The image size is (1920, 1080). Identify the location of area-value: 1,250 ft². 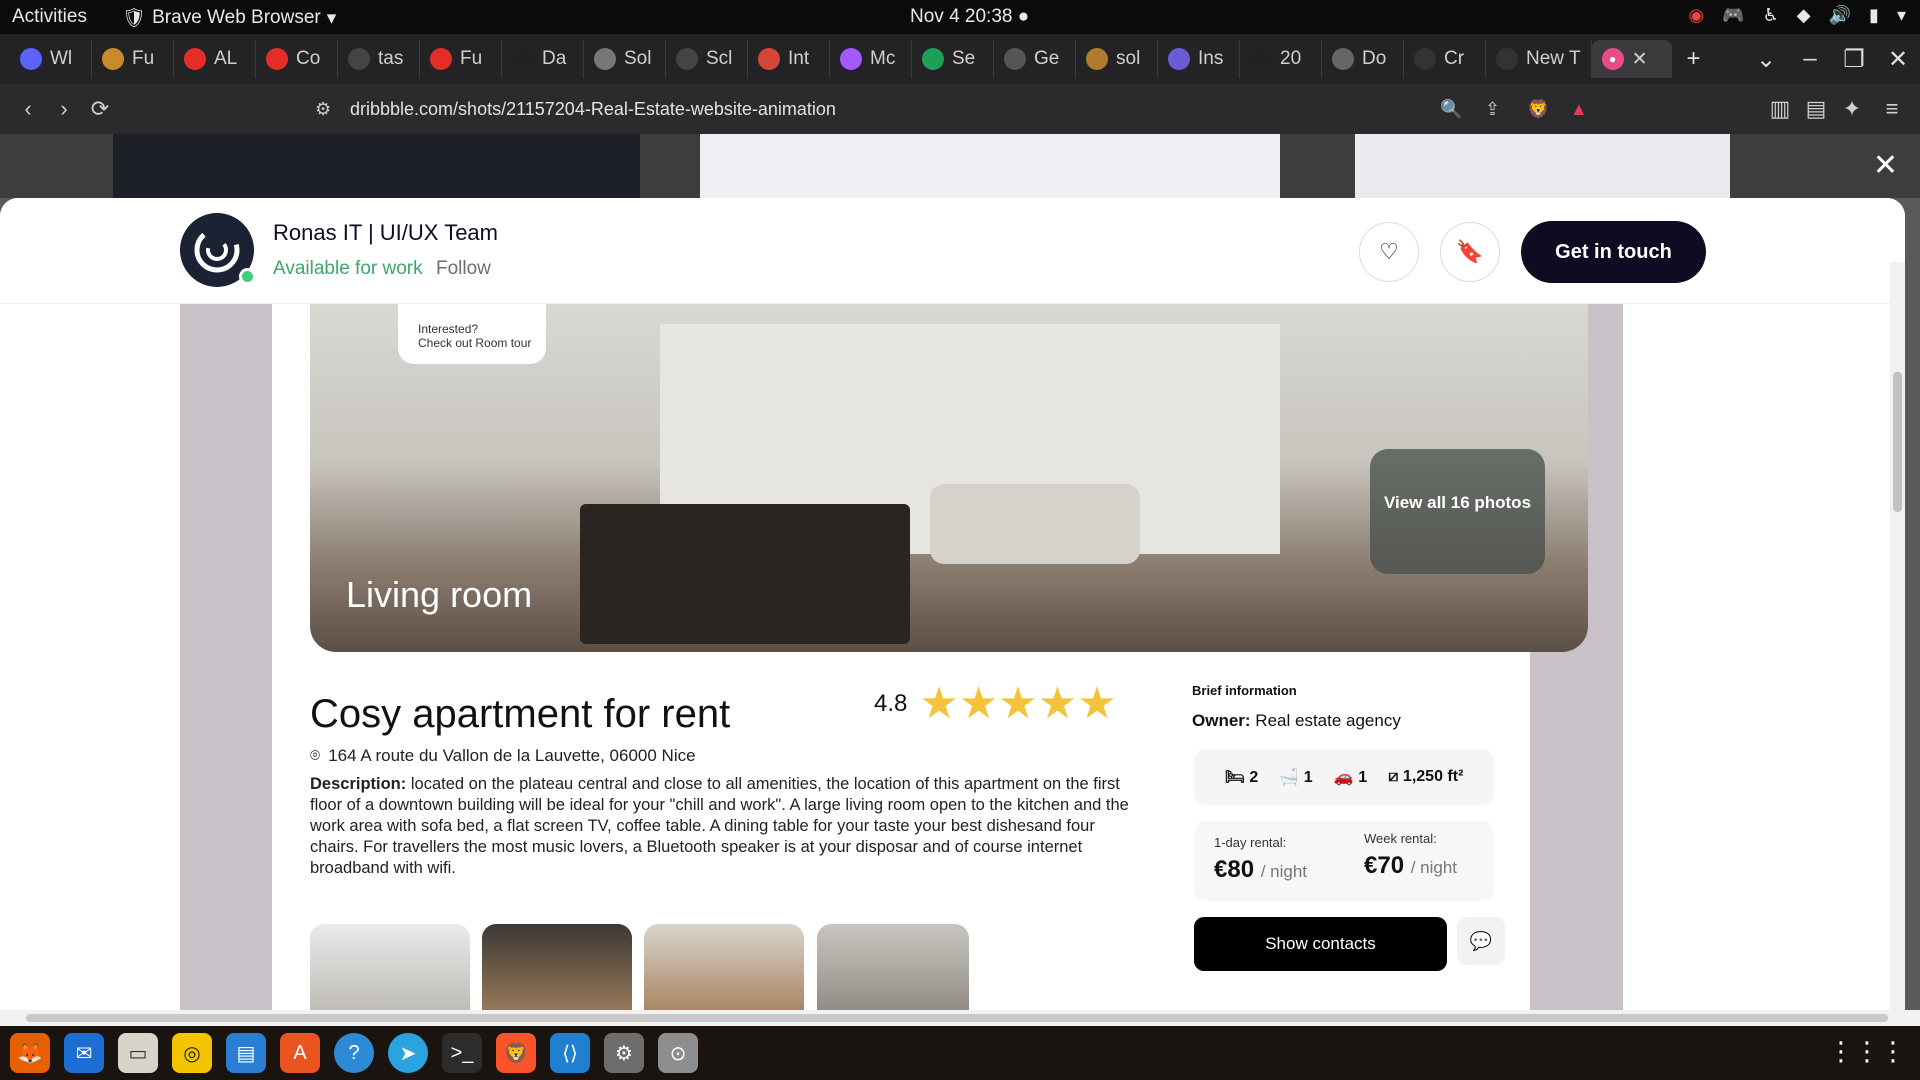
(1433, 776).